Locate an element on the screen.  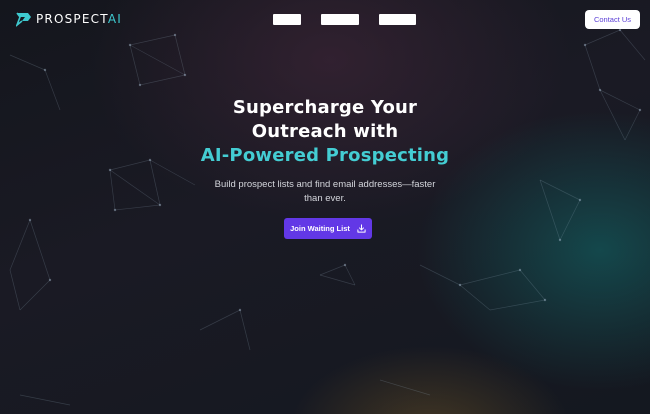
top-navigation: PROSPECTAI Contact Us is located at coordinates (325, 19).